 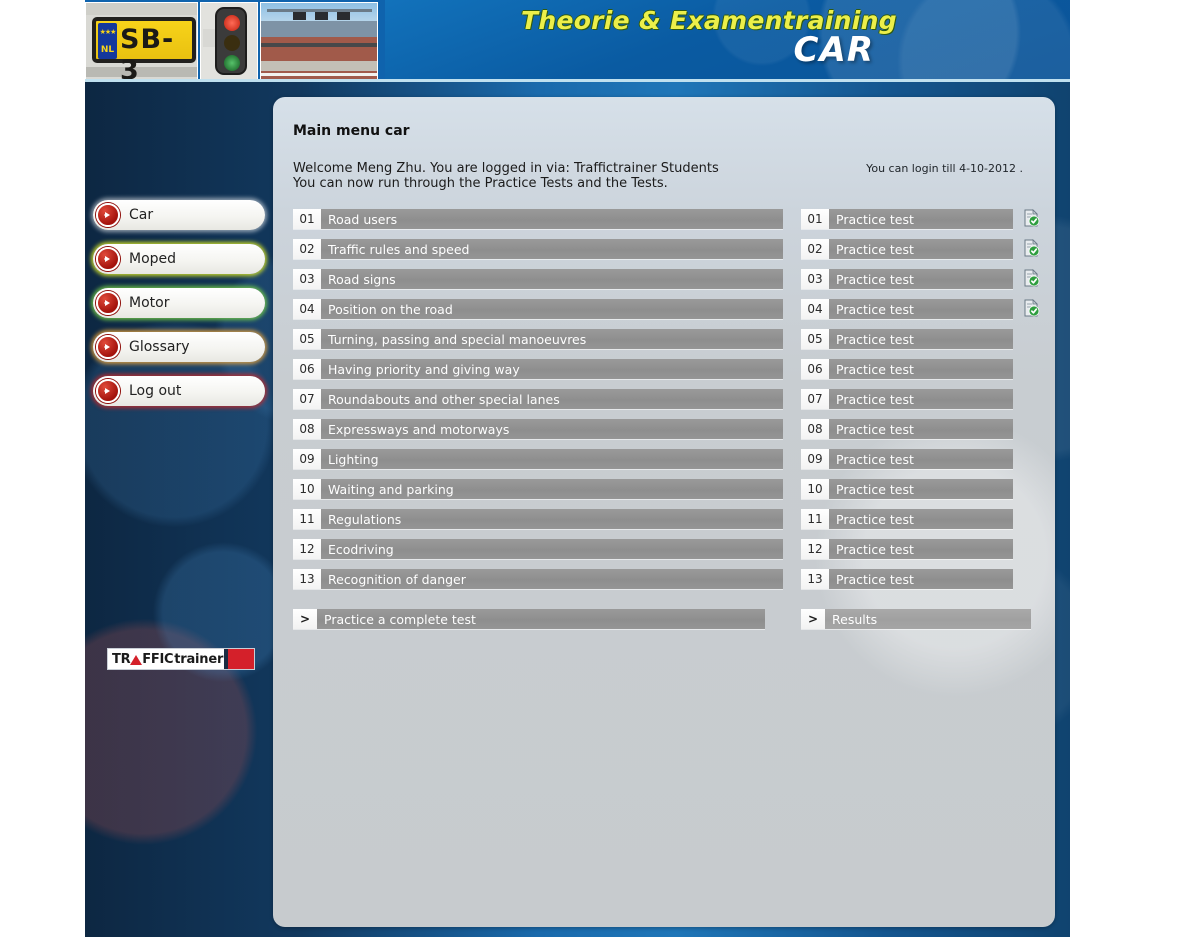 I want to click on practice-test-row: 01 Practice test, so click(x=920, y=219).